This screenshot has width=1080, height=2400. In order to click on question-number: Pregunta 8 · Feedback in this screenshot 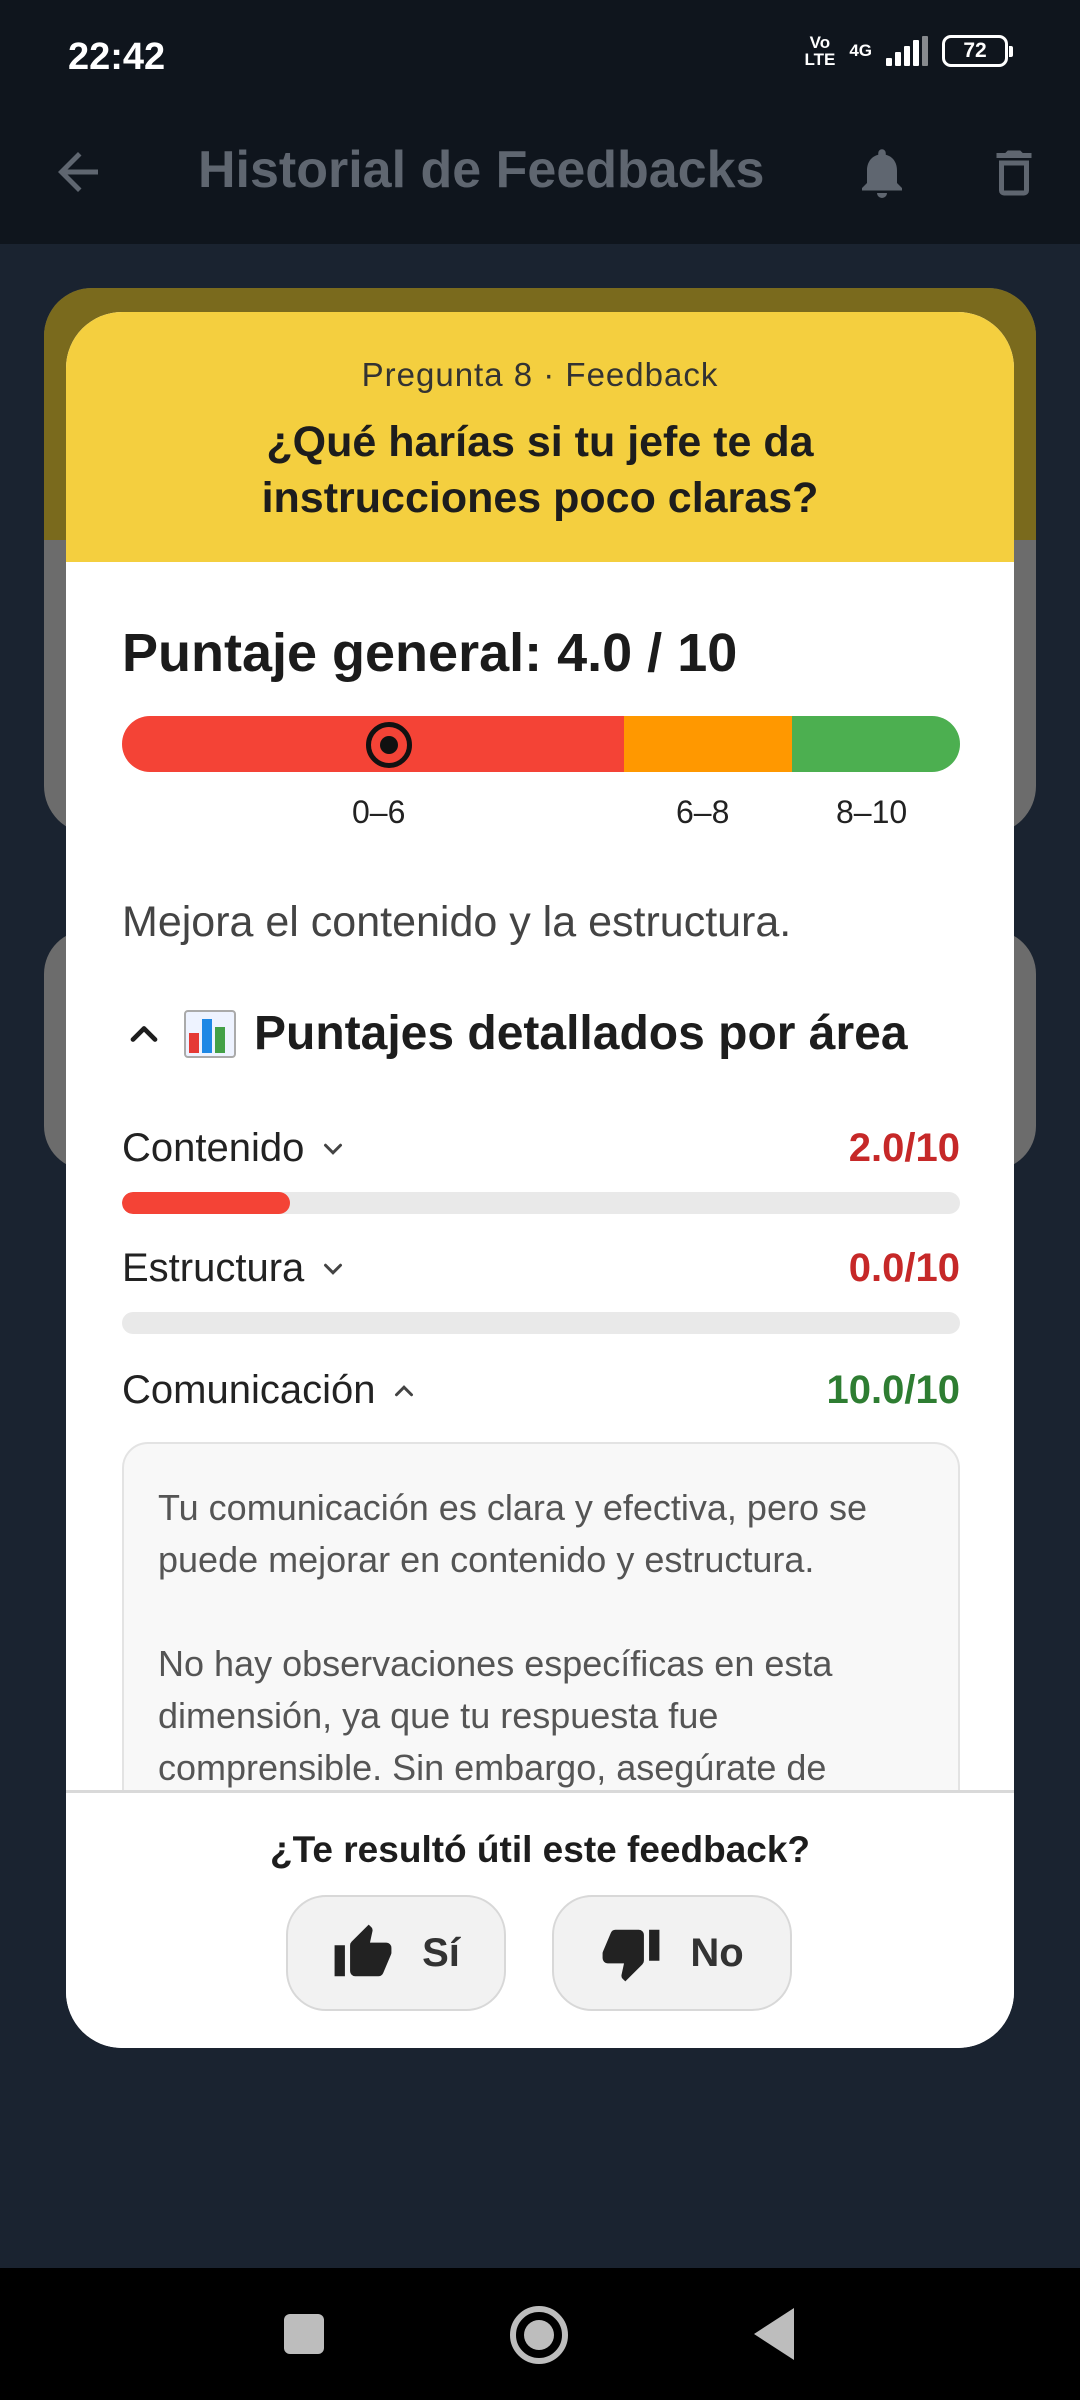, I will do `click(540, 374)`.